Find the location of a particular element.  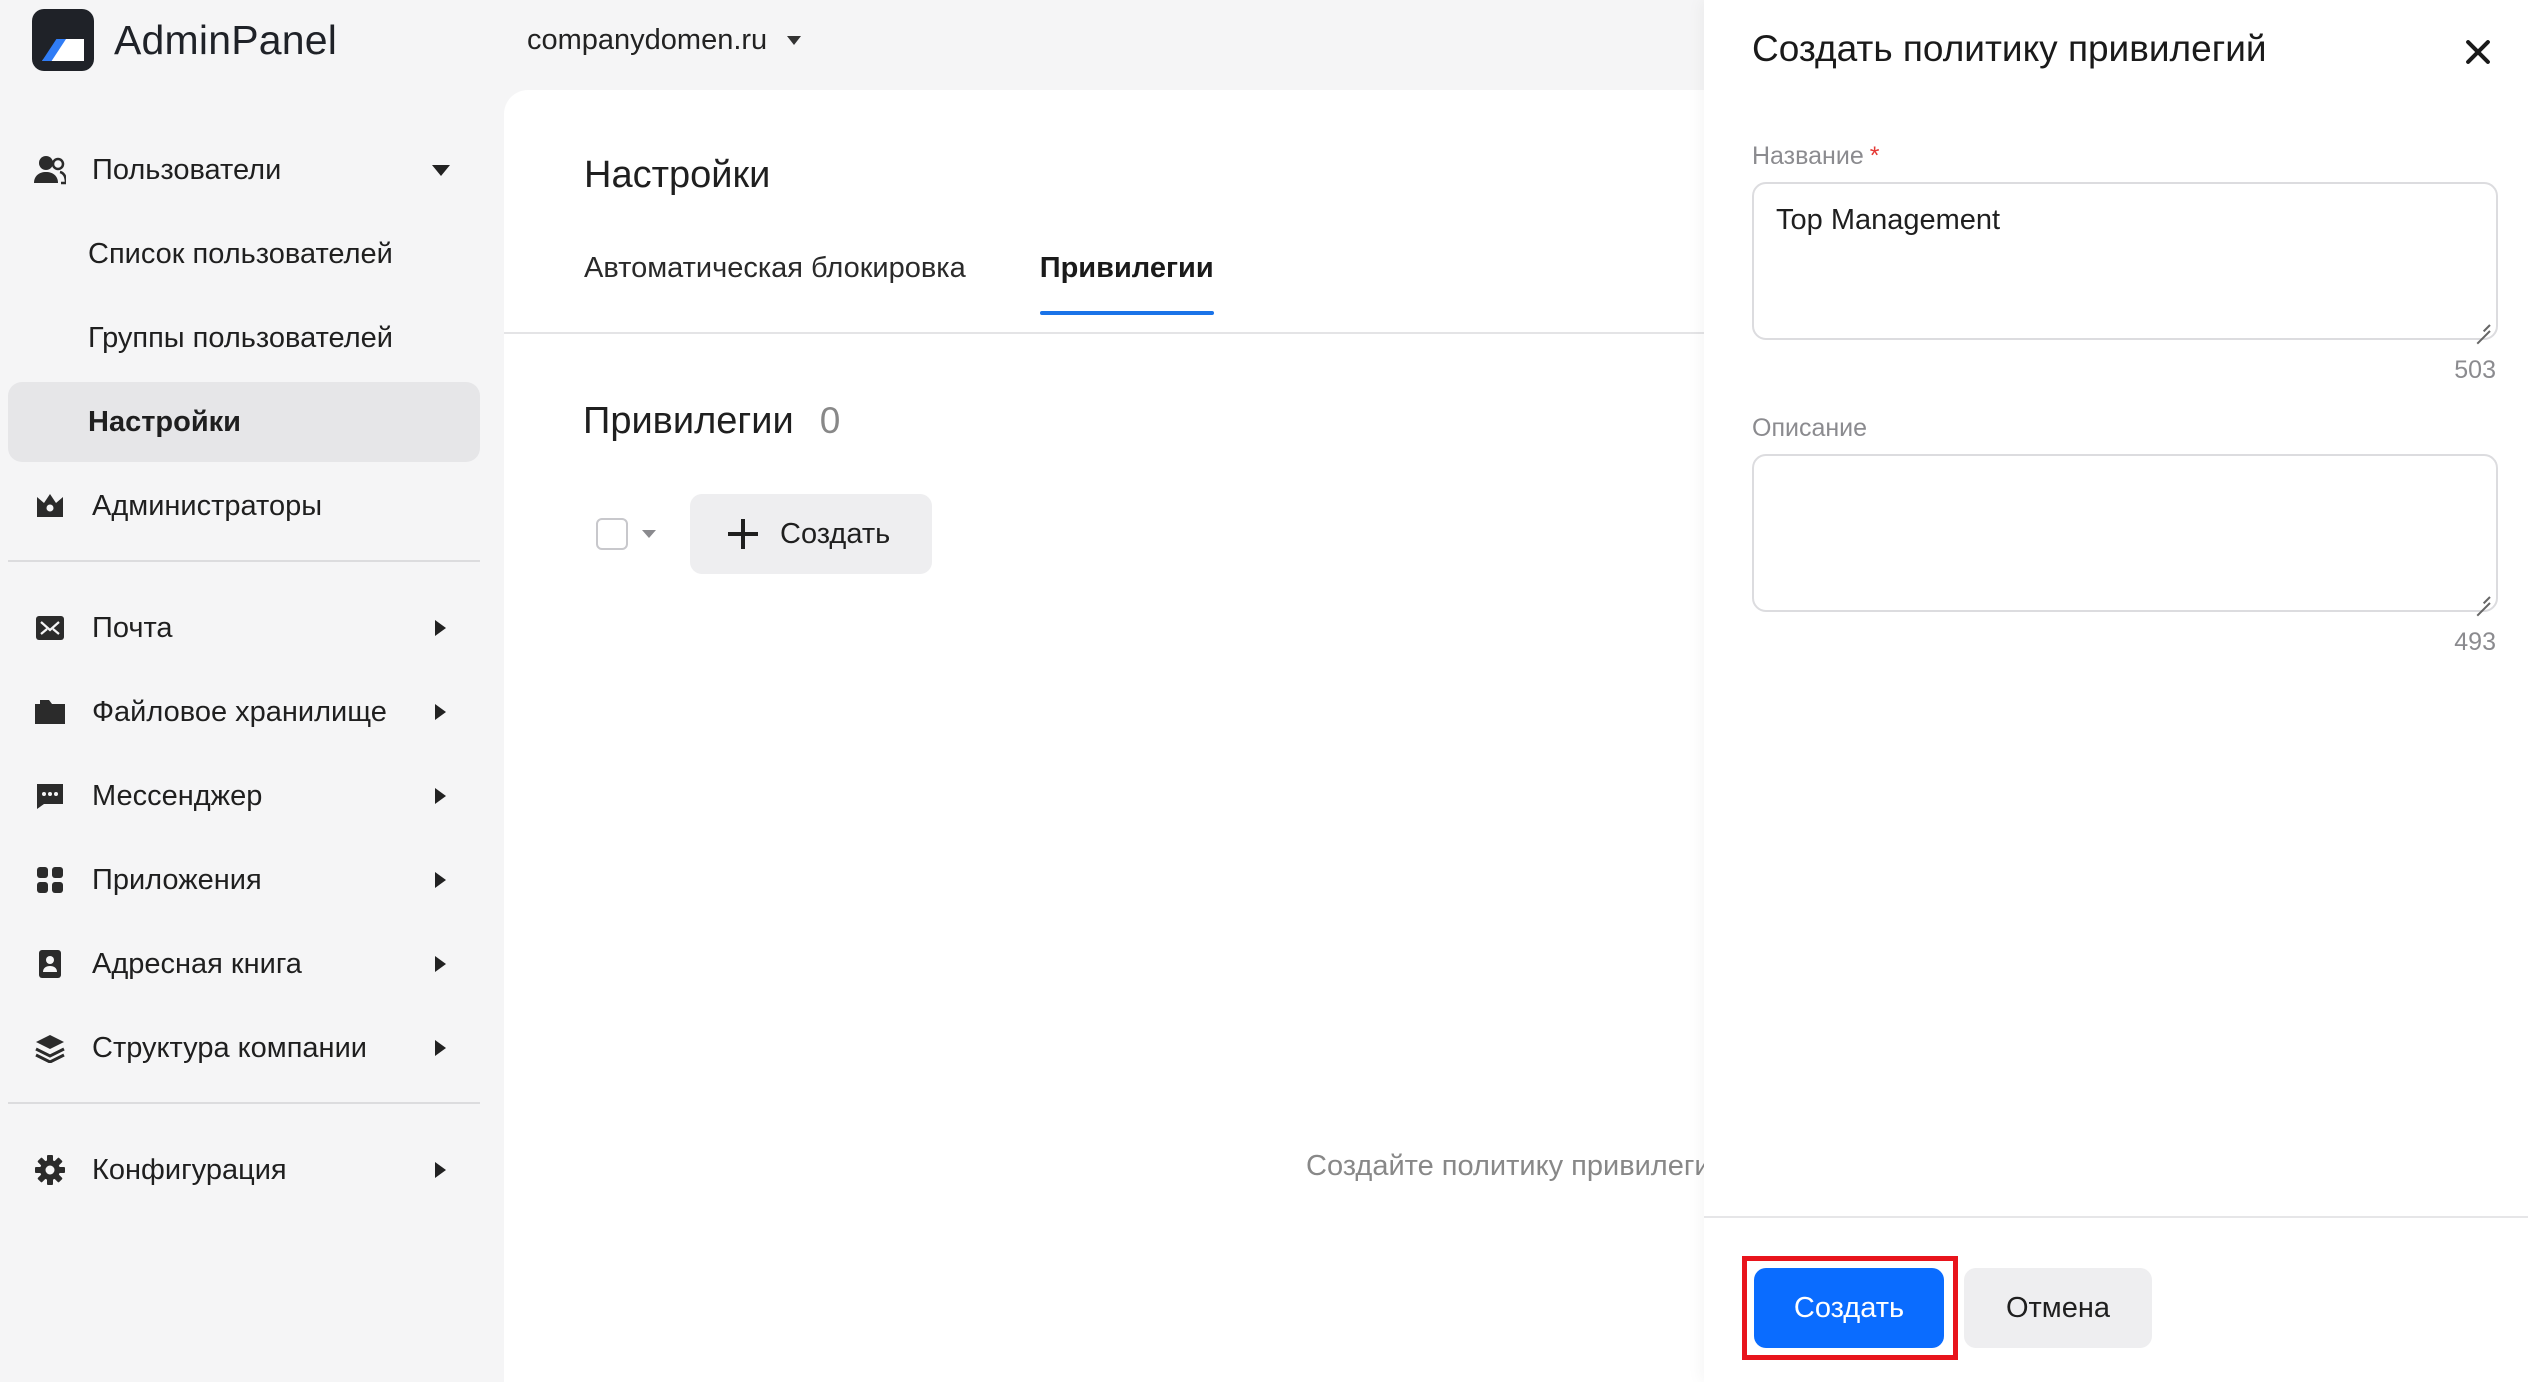

app-logo: AdminPanel is located at coordinates (184, 40).